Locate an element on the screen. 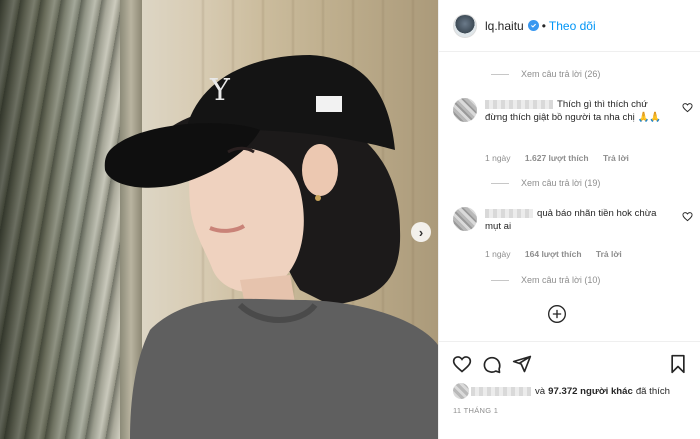  likes-suffix: đã thích is located at coordinates (652, 391).